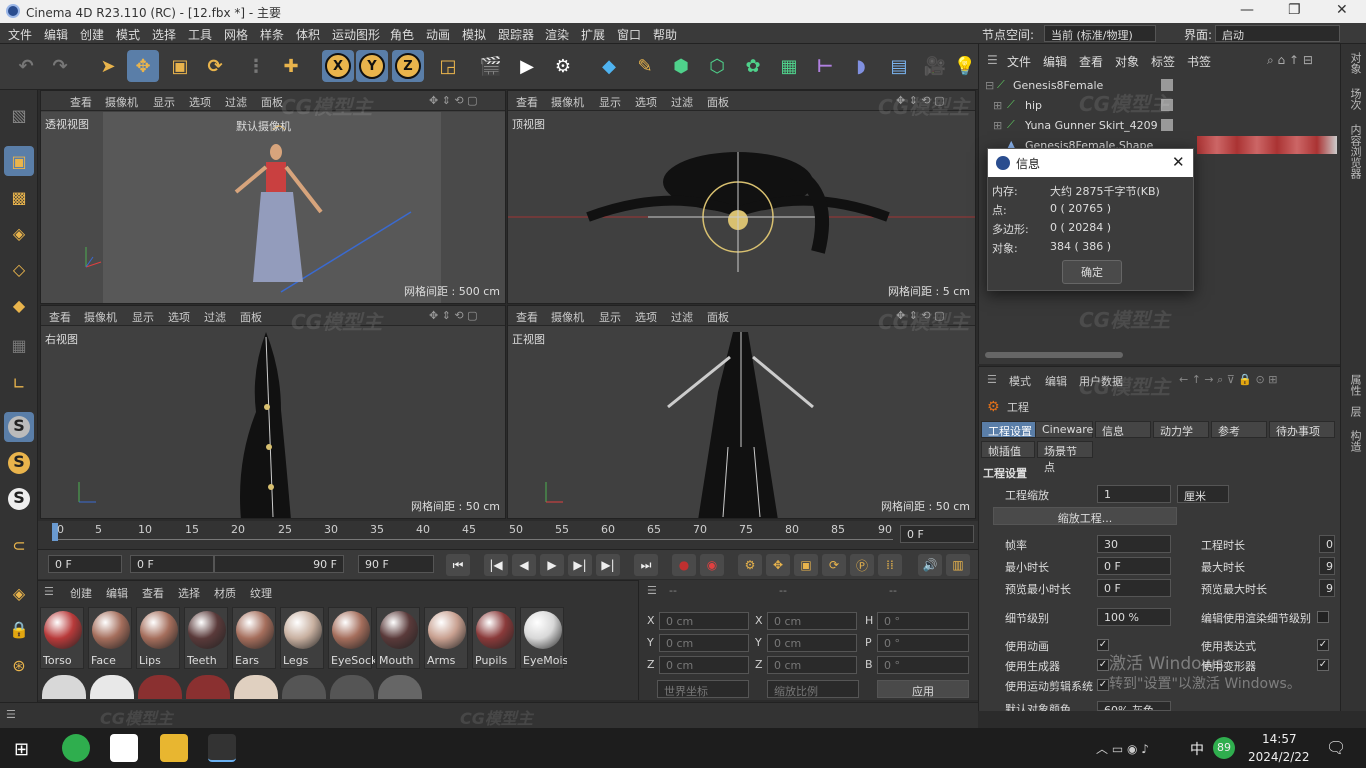 This screenshot has width=1366, height=768. What do you see at coordinates (1224, 748) in the screenshot?
I see `tray-badge: 89` at bounding box center [1224, 748].